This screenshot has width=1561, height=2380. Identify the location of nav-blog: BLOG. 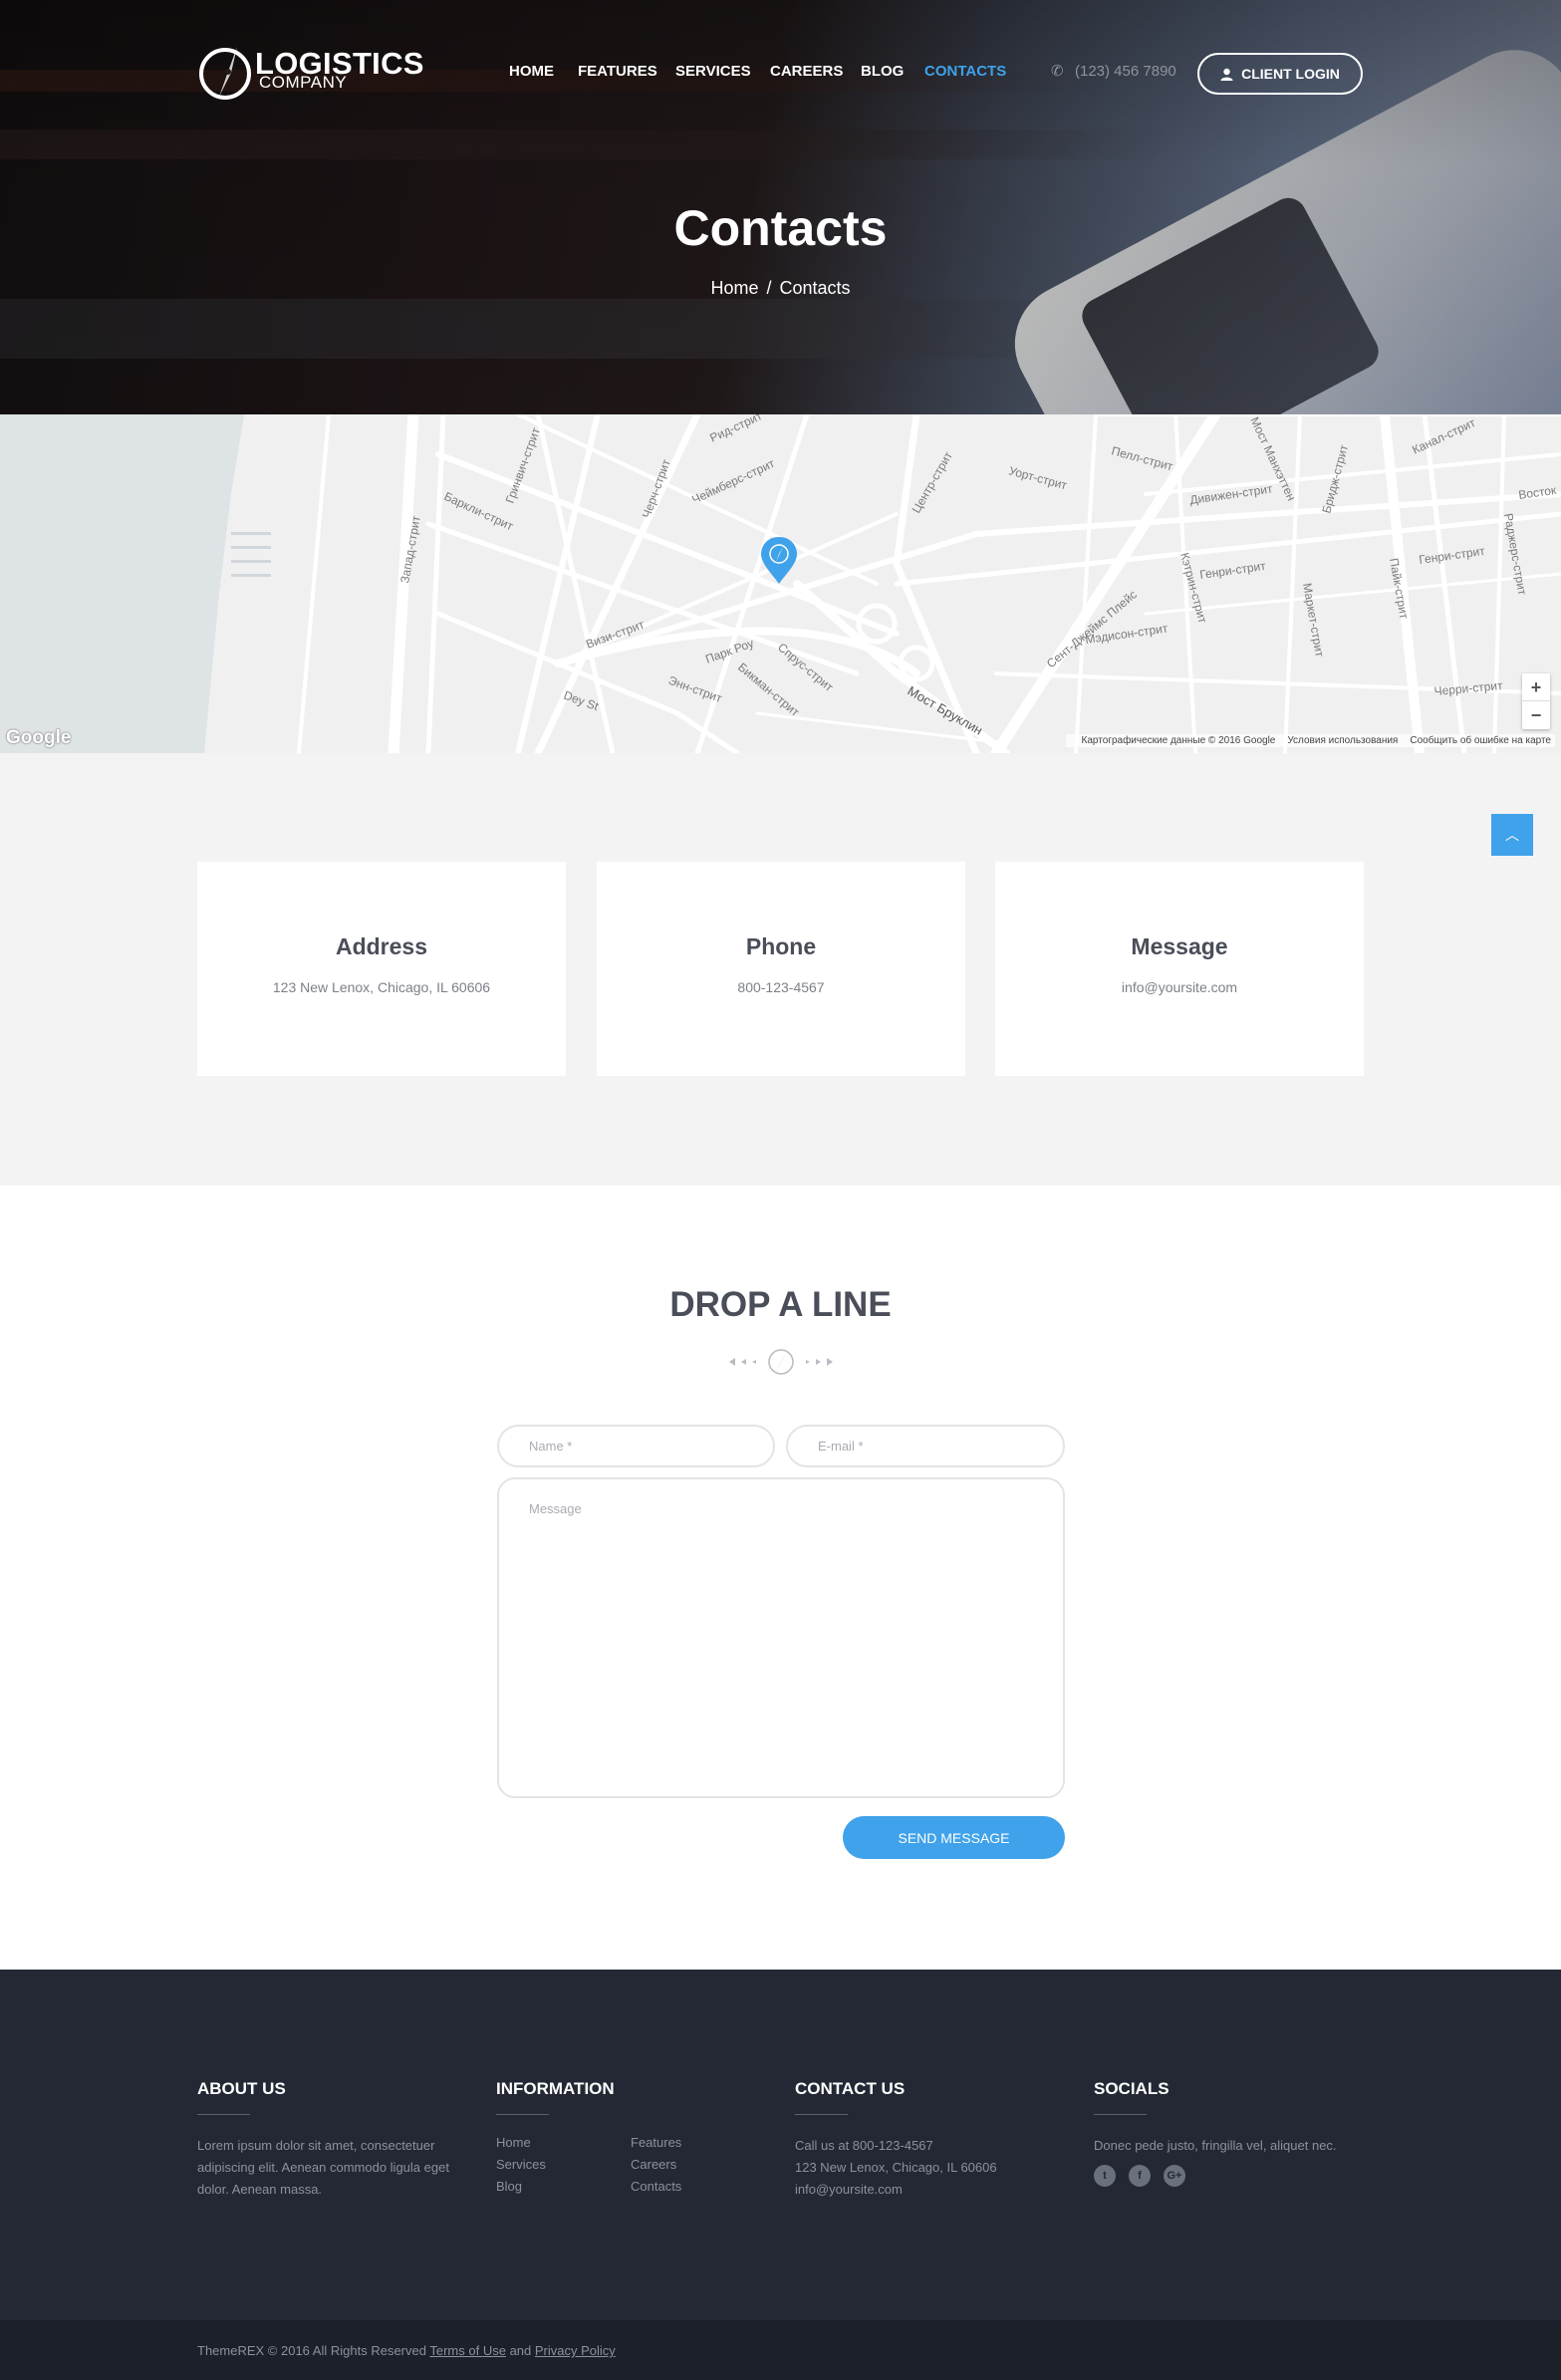
(882, 71).